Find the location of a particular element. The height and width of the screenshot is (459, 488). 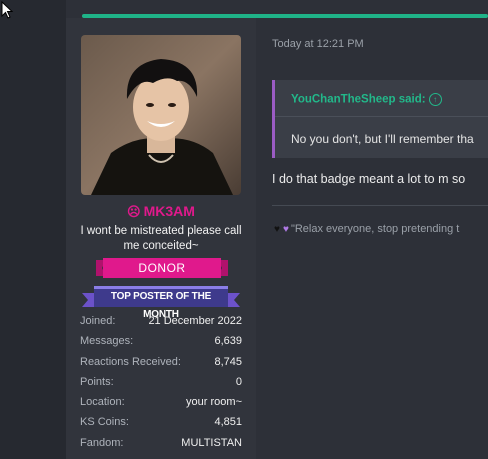

quote-author: YouChanTheSheep said: is located at coordinates (358, 99).